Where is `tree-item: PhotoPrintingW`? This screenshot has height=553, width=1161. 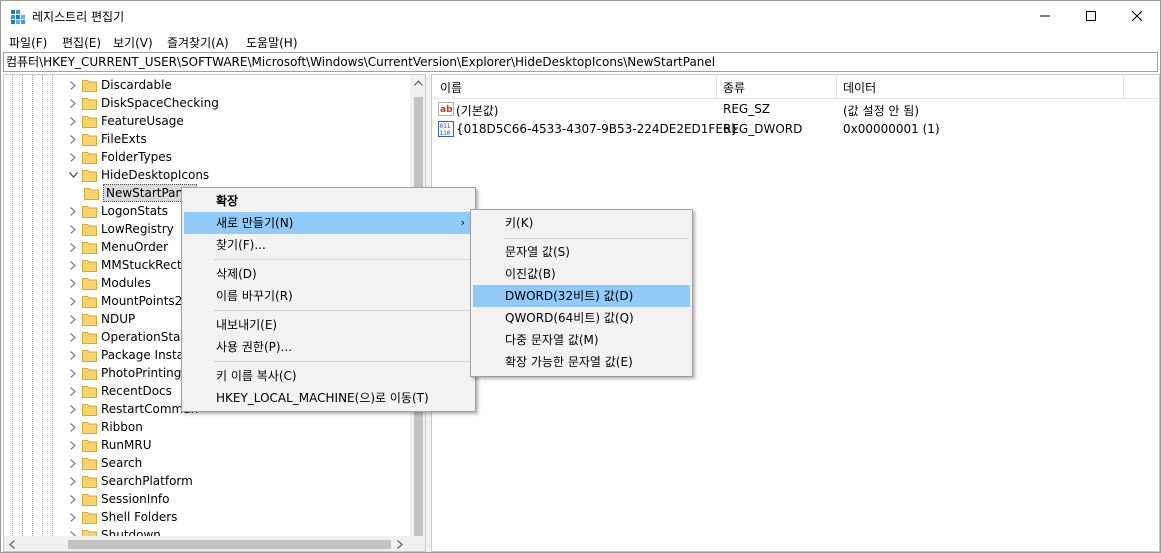
tree-item: PhotoPrintingW is located at coordinates (129, 373).